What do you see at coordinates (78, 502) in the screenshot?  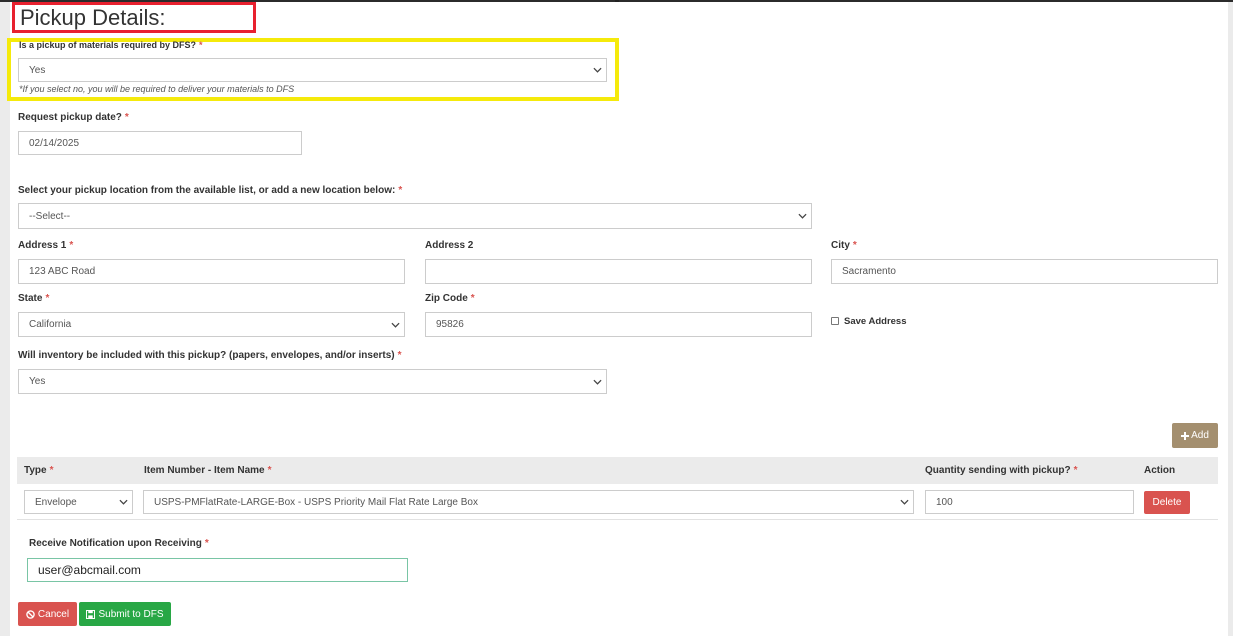 I see `row-type-select: Envelope` at bounding box center [78, 502].